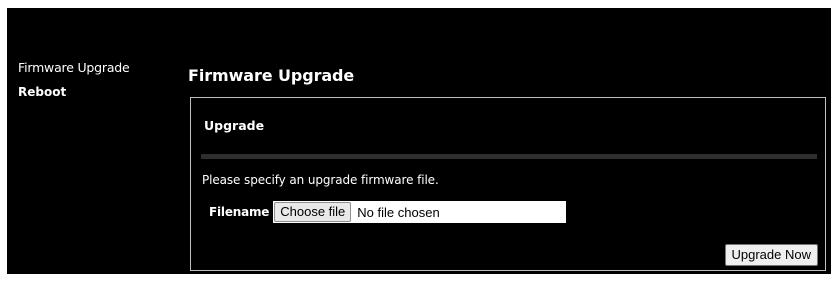  What do you see at coordinates (239, 211) in the screenshot?
I see `filename-label: Filename` at bounding box center [239, 211].